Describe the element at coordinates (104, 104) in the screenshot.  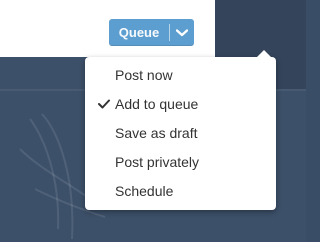
I see `checkmark-icon` at that location.